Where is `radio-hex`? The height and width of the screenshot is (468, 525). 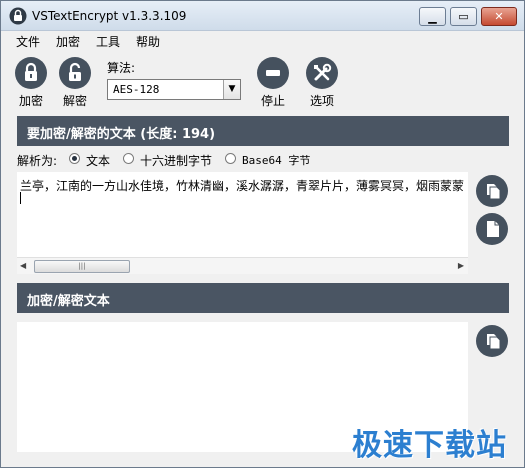 radio-hex is located at coordinates (128, 158).